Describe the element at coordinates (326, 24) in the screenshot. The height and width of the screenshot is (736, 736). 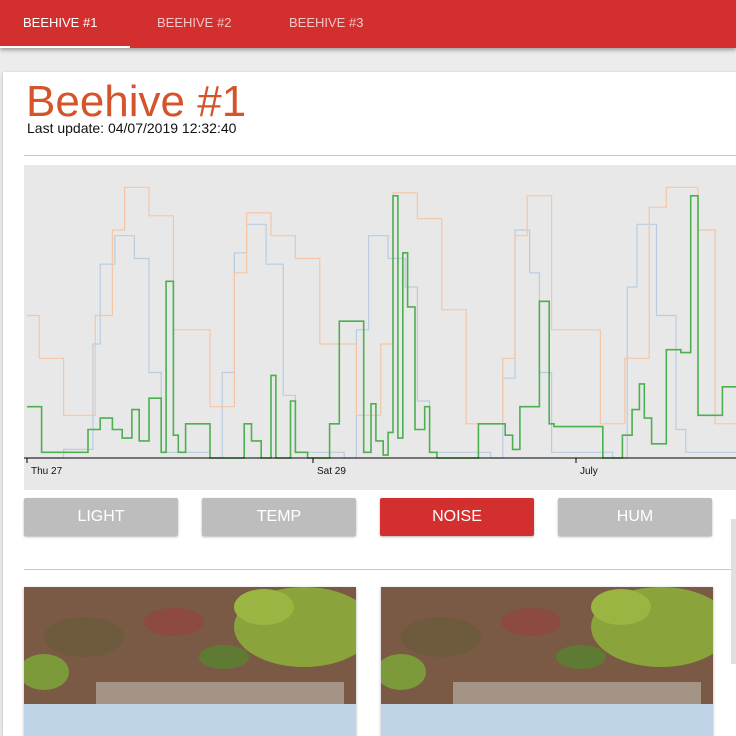
I see `tab-beehive-3: BEEHIVE #3` at that location.